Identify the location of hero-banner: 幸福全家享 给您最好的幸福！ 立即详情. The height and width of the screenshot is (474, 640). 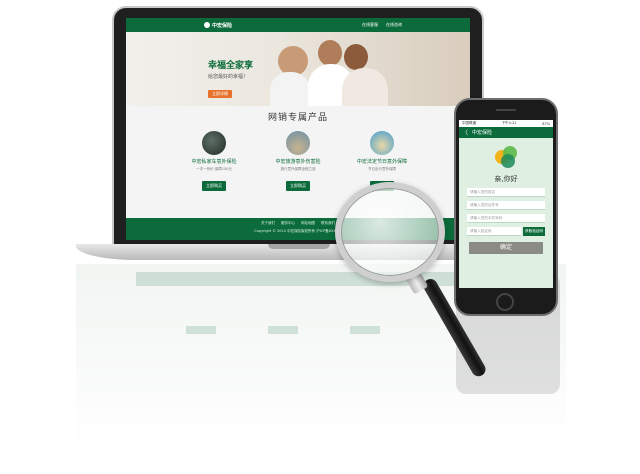
(298, 69).